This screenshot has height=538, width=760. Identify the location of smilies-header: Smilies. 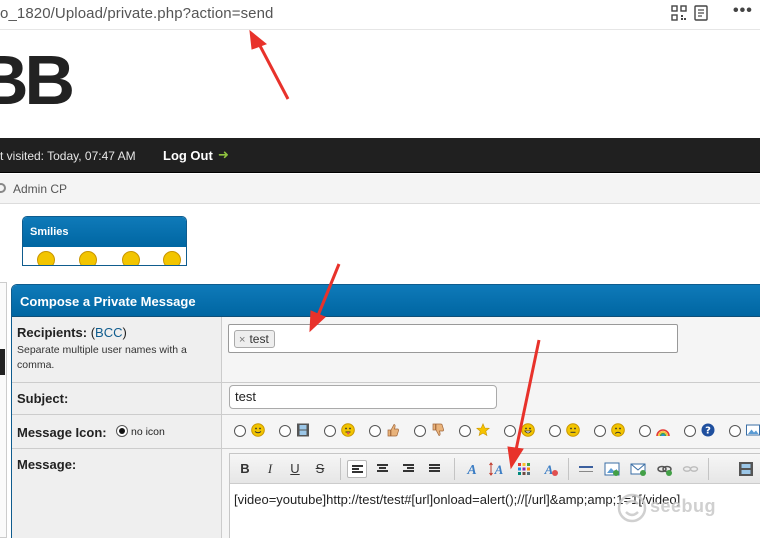
(104, 232).